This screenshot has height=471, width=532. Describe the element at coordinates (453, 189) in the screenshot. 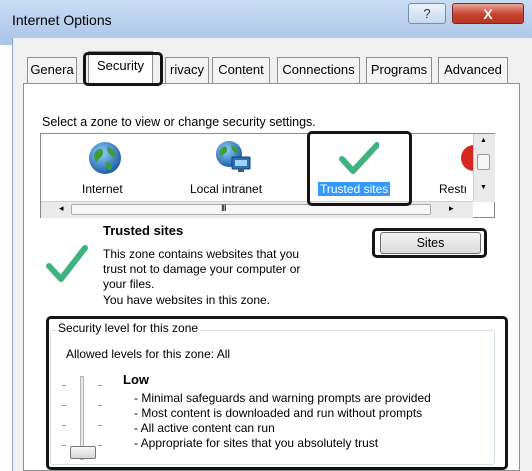

I see `zone-label-restricted: Restı` at that location.